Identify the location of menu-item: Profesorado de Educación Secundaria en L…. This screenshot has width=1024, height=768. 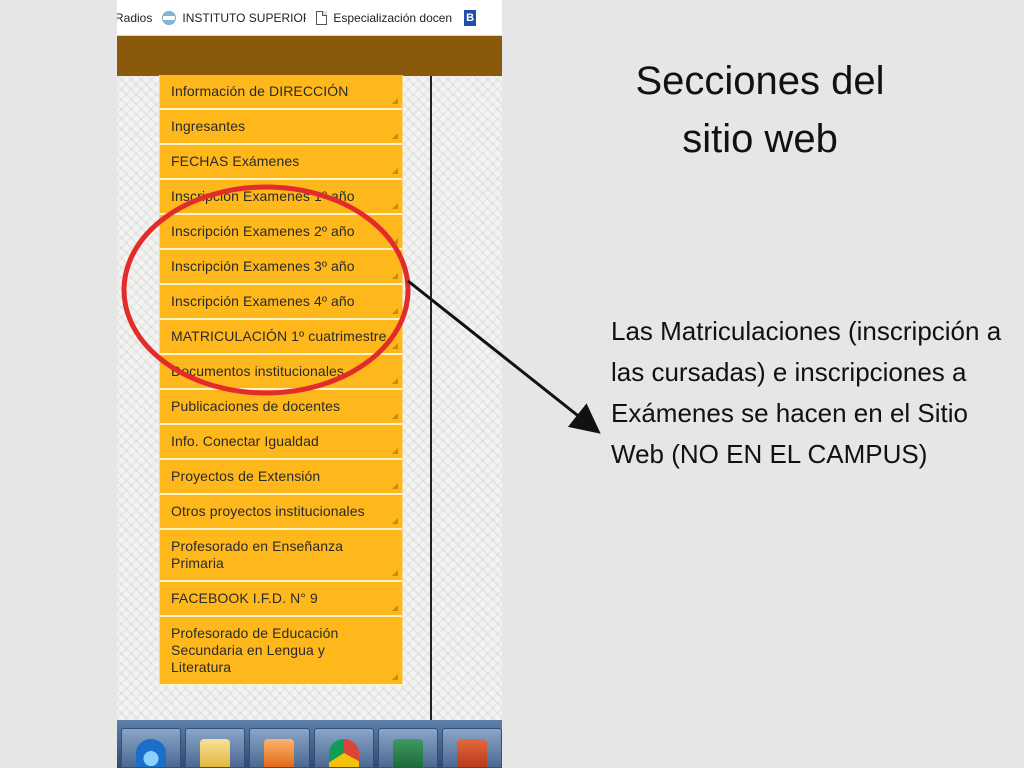
(281, 651).